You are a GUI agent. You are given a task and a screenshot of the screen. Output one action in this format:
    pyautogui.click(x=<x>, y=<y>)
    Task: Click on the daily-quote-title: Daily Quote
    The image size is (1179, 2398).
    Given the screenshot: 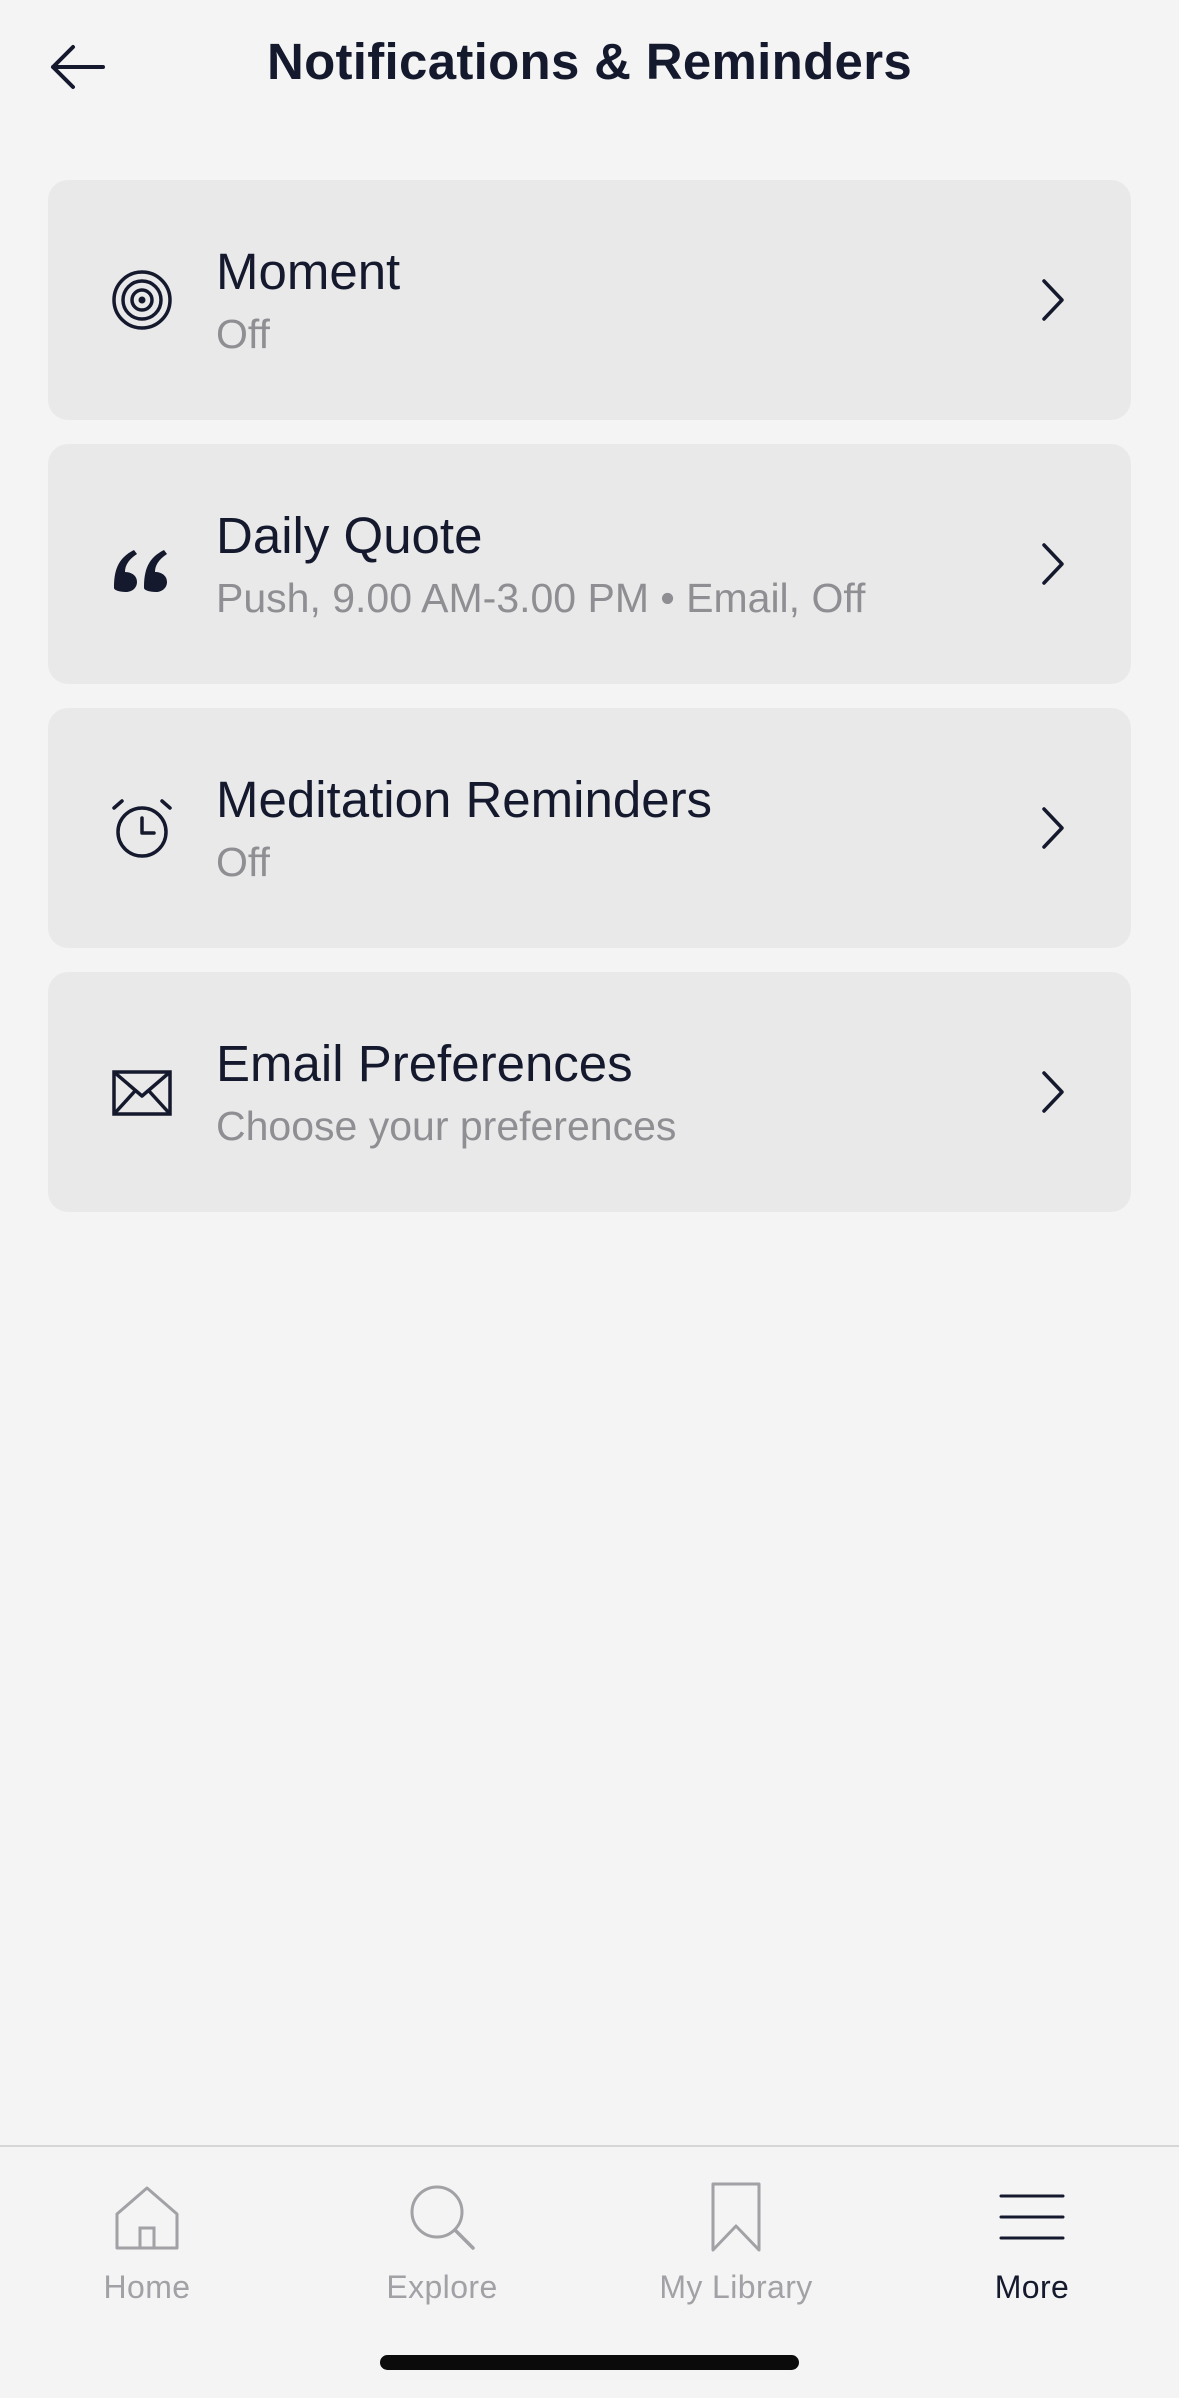 What is the action you would take?
    pyautogui.click(x=349, y=535)
    